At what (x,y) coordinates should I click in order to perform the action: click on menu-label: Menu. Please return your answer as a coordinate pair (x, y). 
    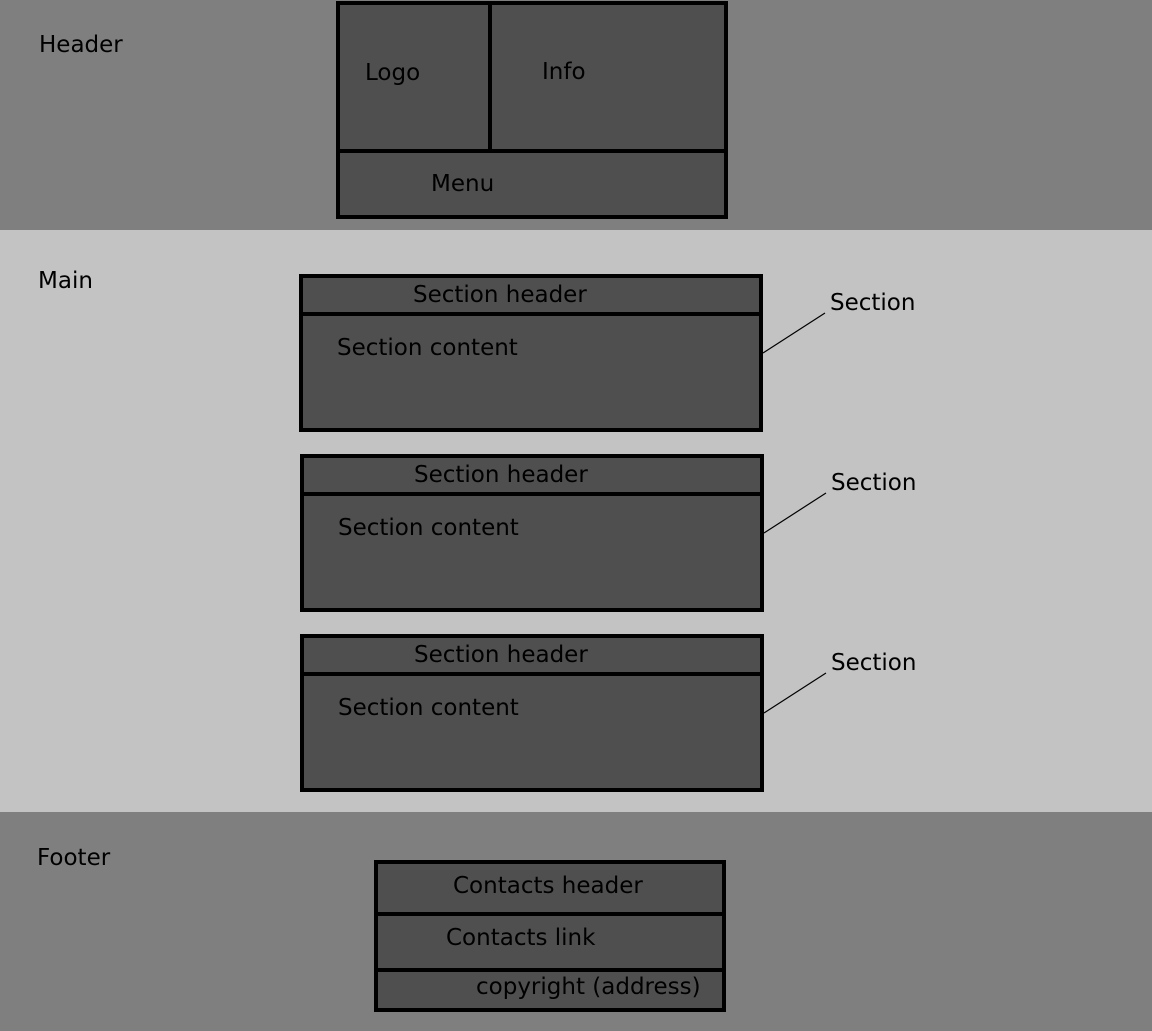
    Looking at the image, I should click on (463, 184).